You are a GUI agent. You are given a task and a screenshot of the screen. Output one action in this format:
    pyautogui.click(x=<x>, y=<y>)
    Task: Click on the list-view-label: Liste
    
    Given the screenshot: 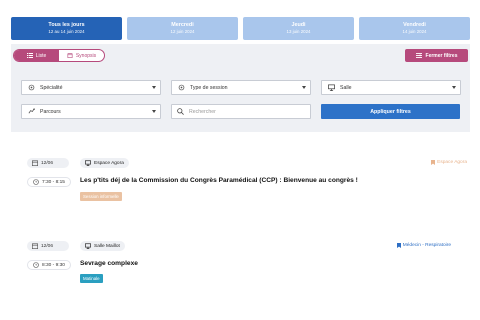 What is the action you would take?
    pyautogui.click(x=41, y=55)
    